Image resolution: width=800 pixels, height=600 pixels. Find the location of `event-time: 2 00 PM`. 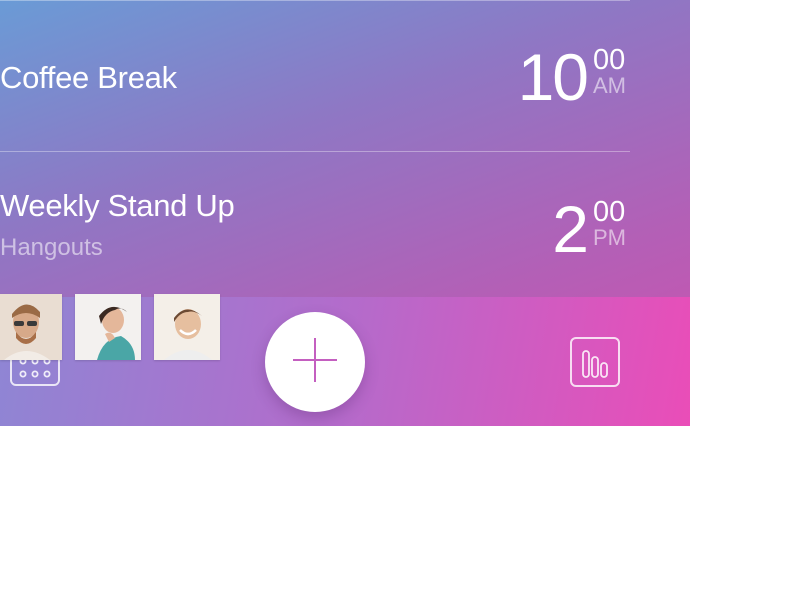

event-time: 2 00 PM is located at coordinates (589, 229).